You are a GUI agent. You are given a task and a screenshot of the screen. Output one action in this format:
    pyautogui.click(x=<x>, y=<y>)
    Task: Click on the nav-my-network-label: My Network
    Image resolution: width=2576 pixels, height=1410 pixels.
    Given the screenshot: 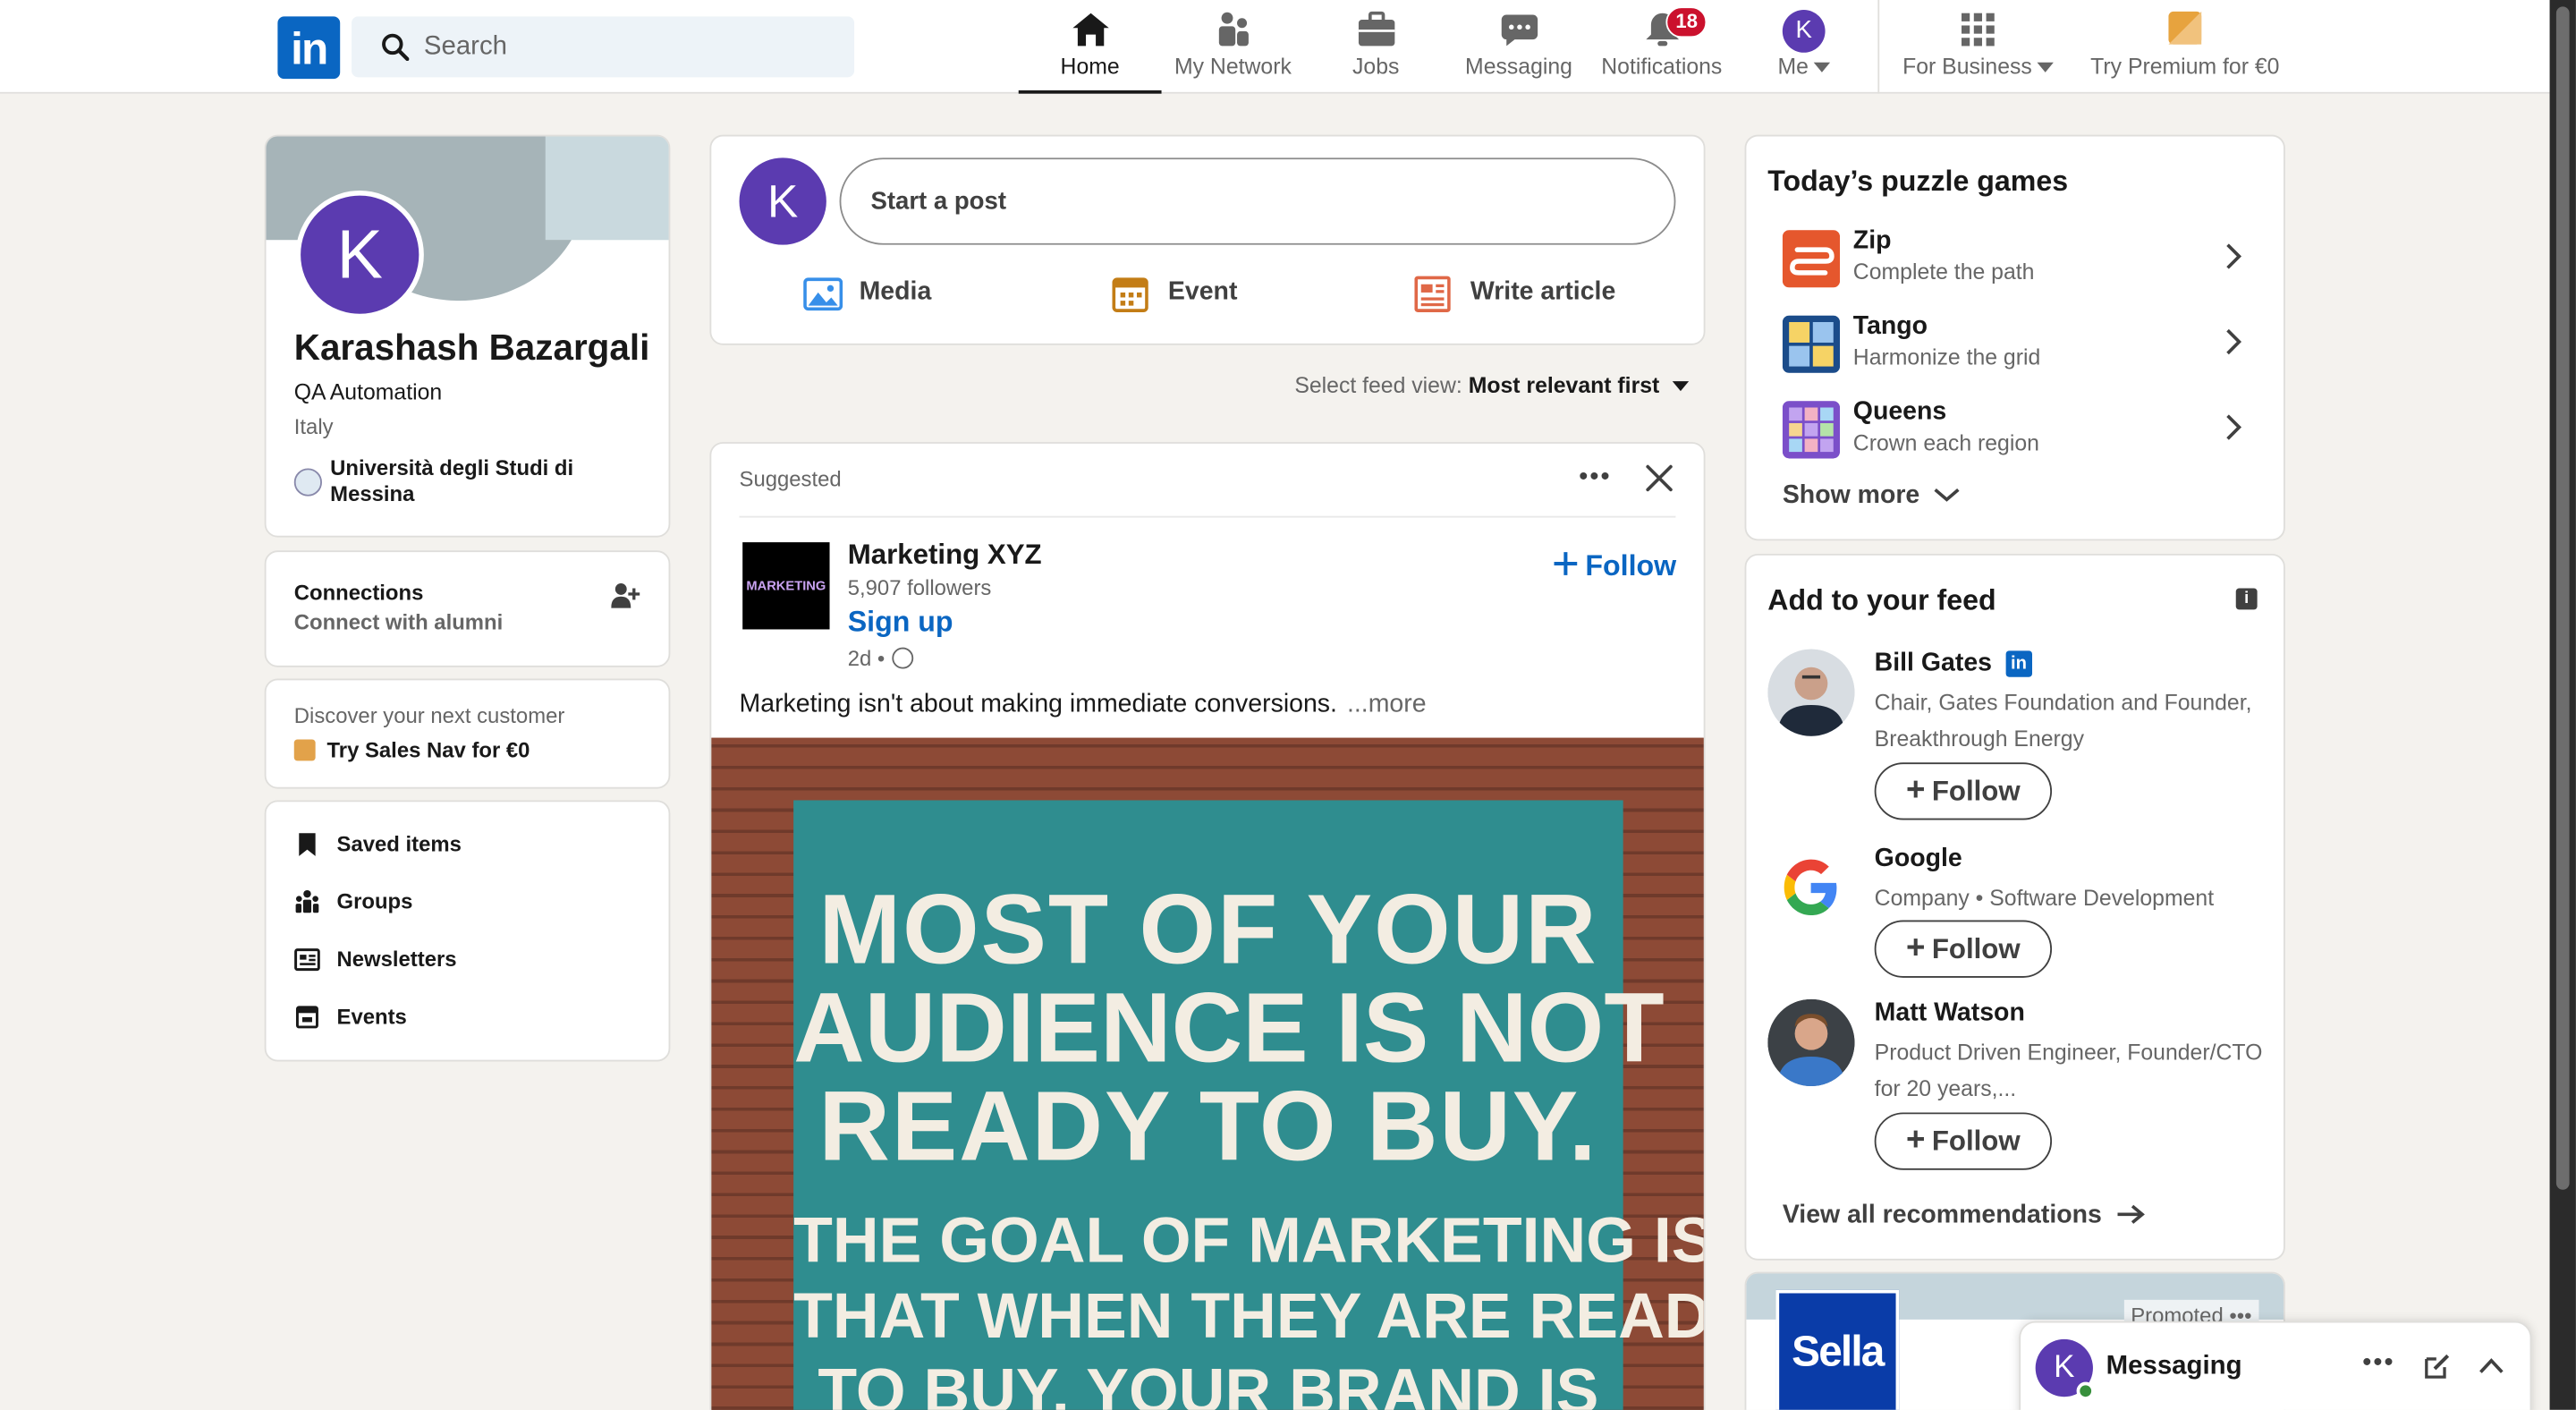 What is the action you would take?
    pyautogui.click(x=1233, y=67)
    